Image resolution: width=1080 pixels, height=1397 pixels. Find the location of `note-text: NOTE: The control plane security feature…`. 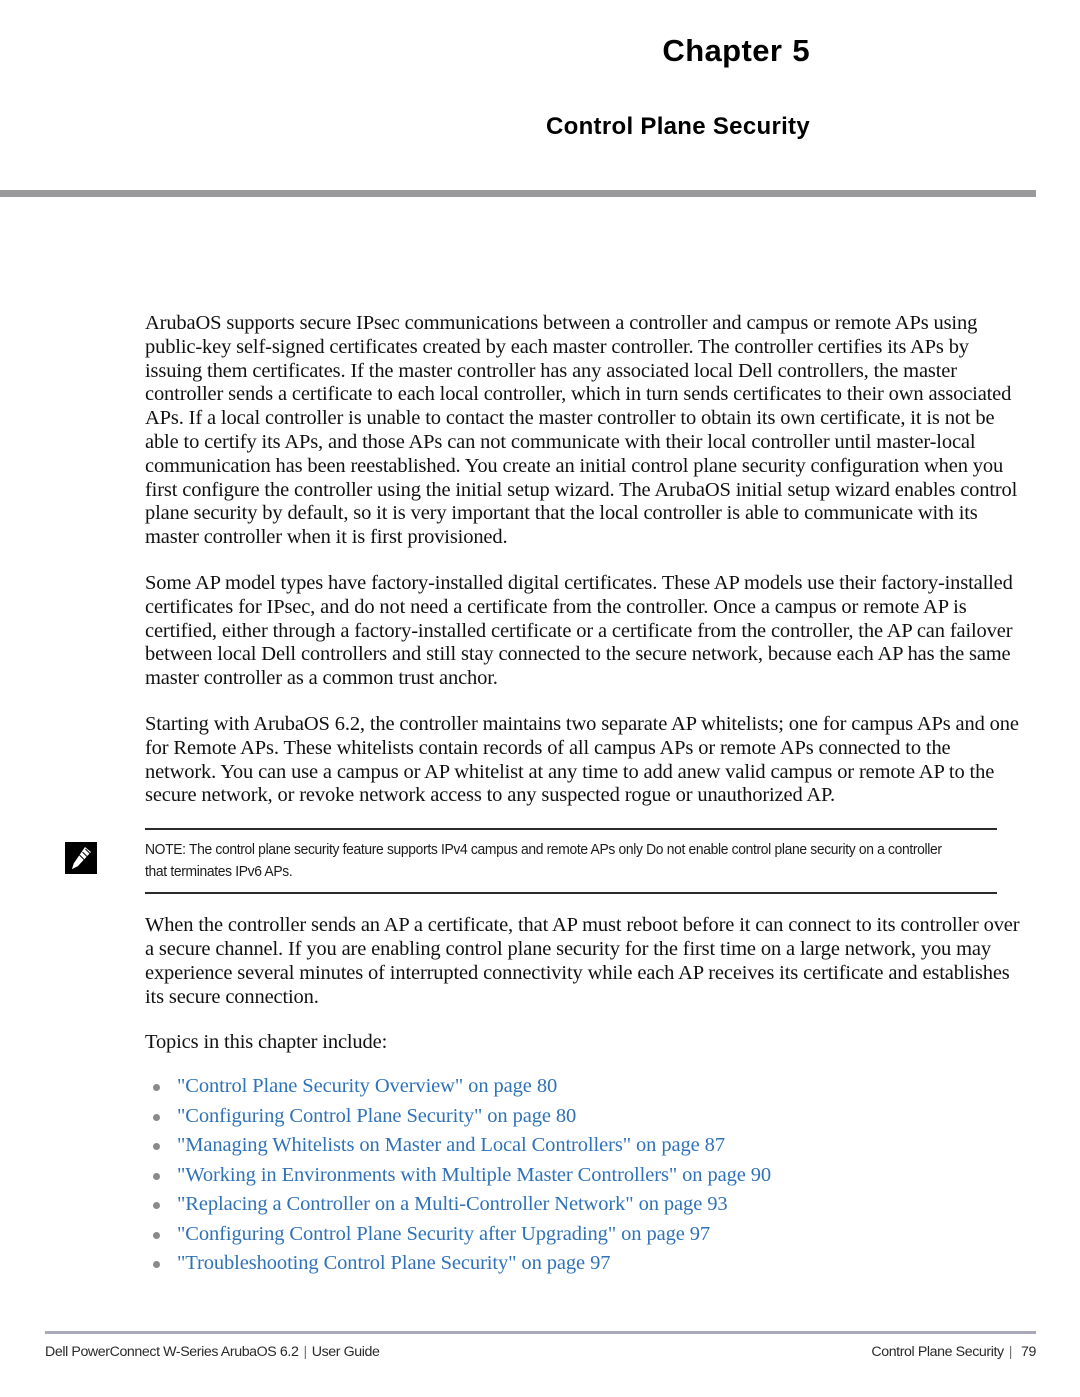

note-text: NOTE: The control plane security feature… is located at coordinates (543, 861).